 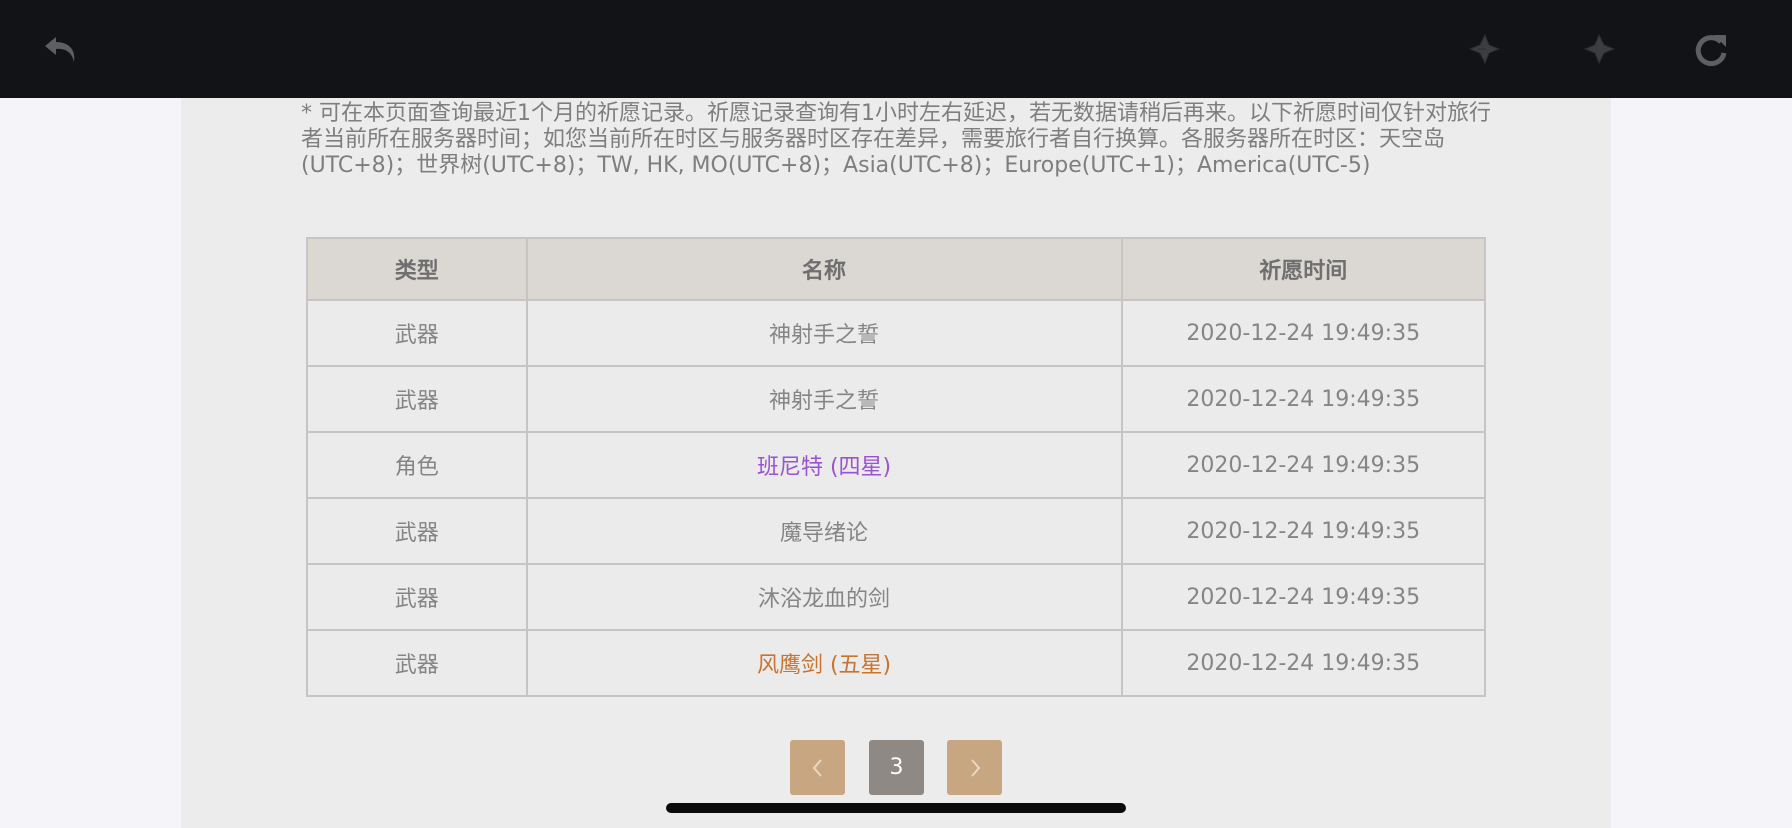 I want to click on browser-toolbar, so click(x=896, y=49).